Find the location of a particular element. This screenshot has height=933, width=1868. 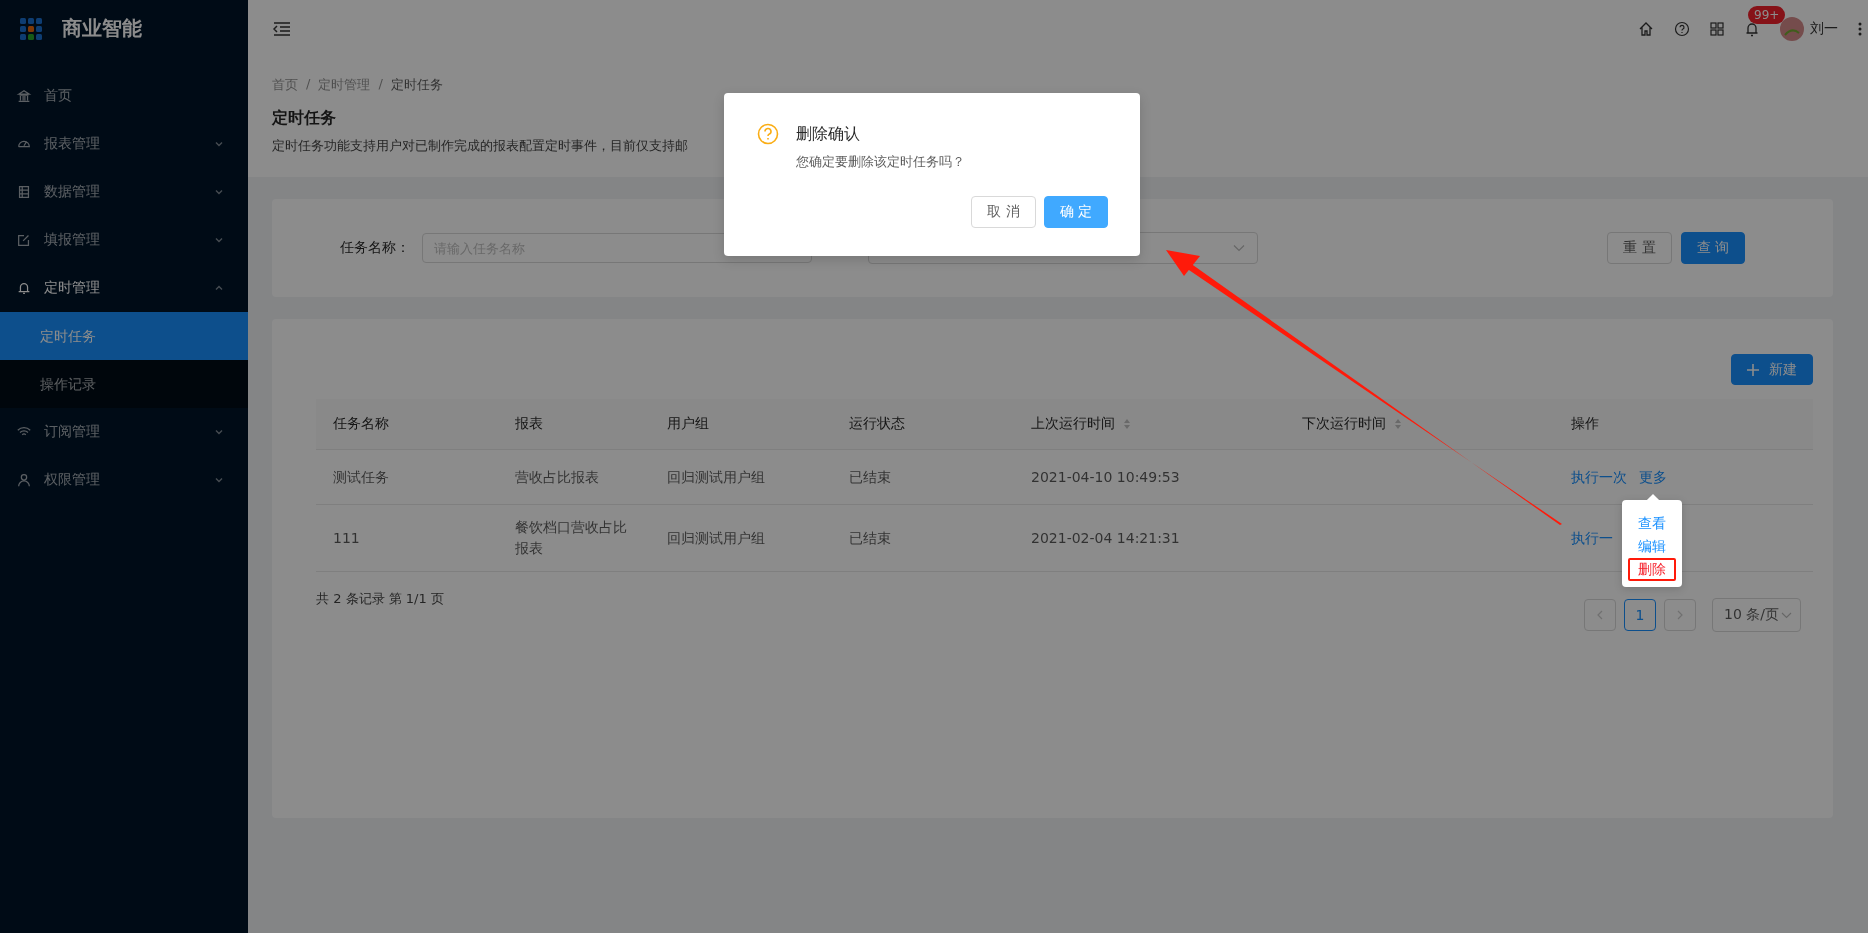

sidebar-item: 填报管理 is located at coordinates (124, 240).